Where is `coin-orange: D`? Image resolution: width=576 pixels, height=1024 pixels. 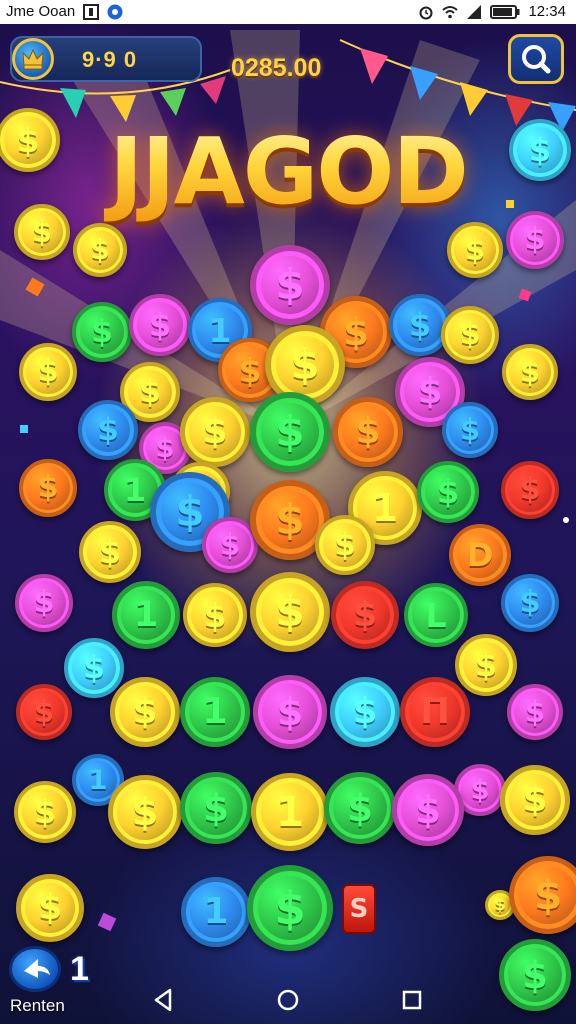 coin-orange: D is located at coordinates (480, 555).